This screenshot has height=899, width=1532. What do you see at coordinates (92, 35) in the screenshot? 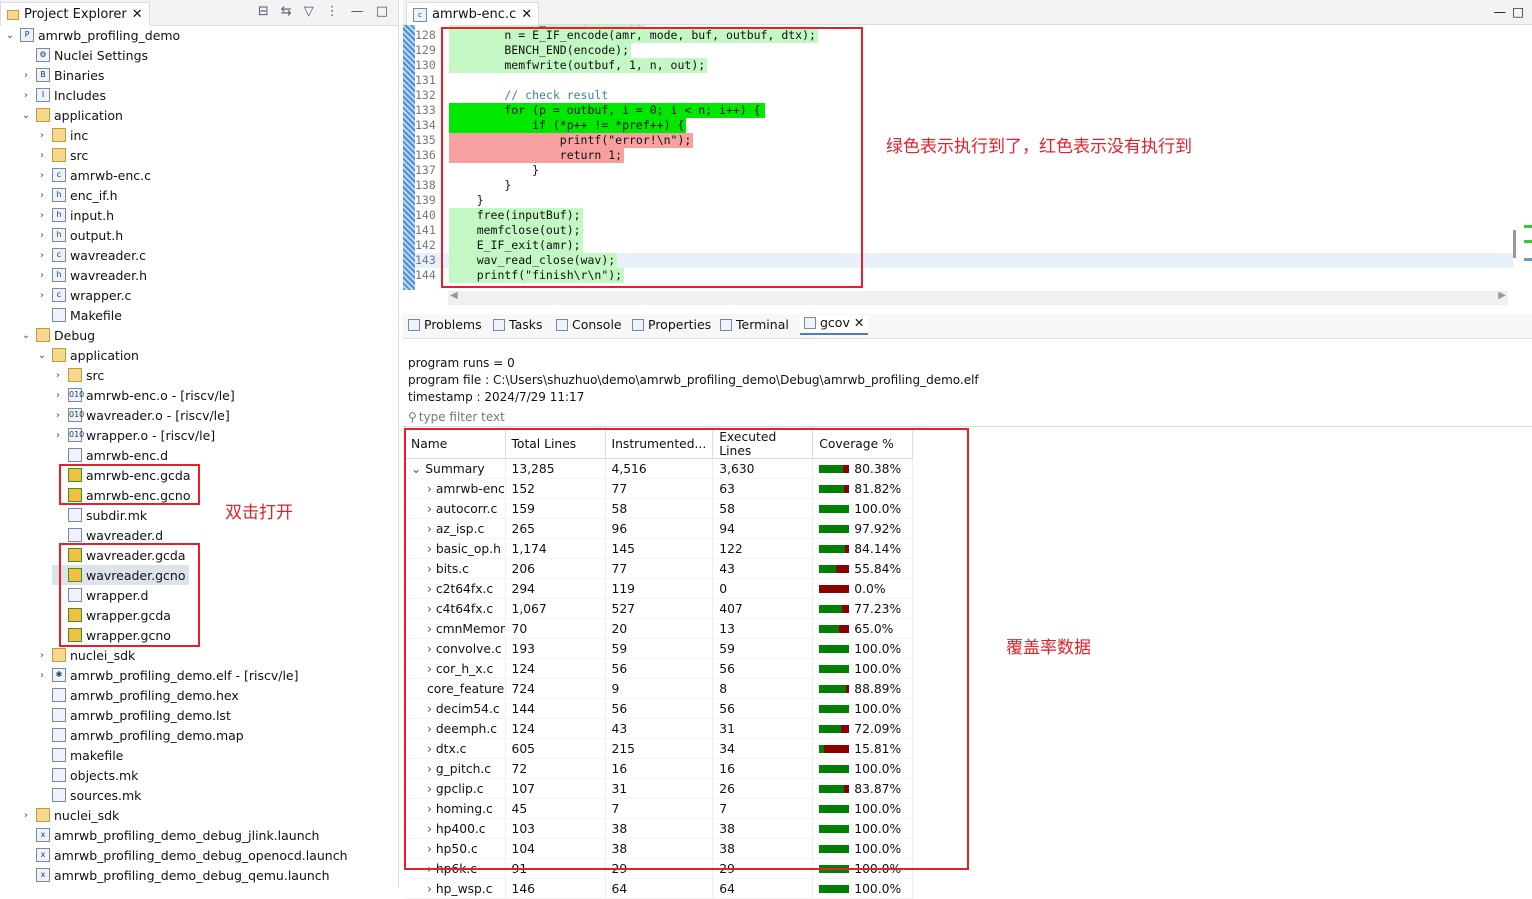
I see `tree-item: ⌄ Pamrwb_profiling_demo` at bounding box center [92, 35].